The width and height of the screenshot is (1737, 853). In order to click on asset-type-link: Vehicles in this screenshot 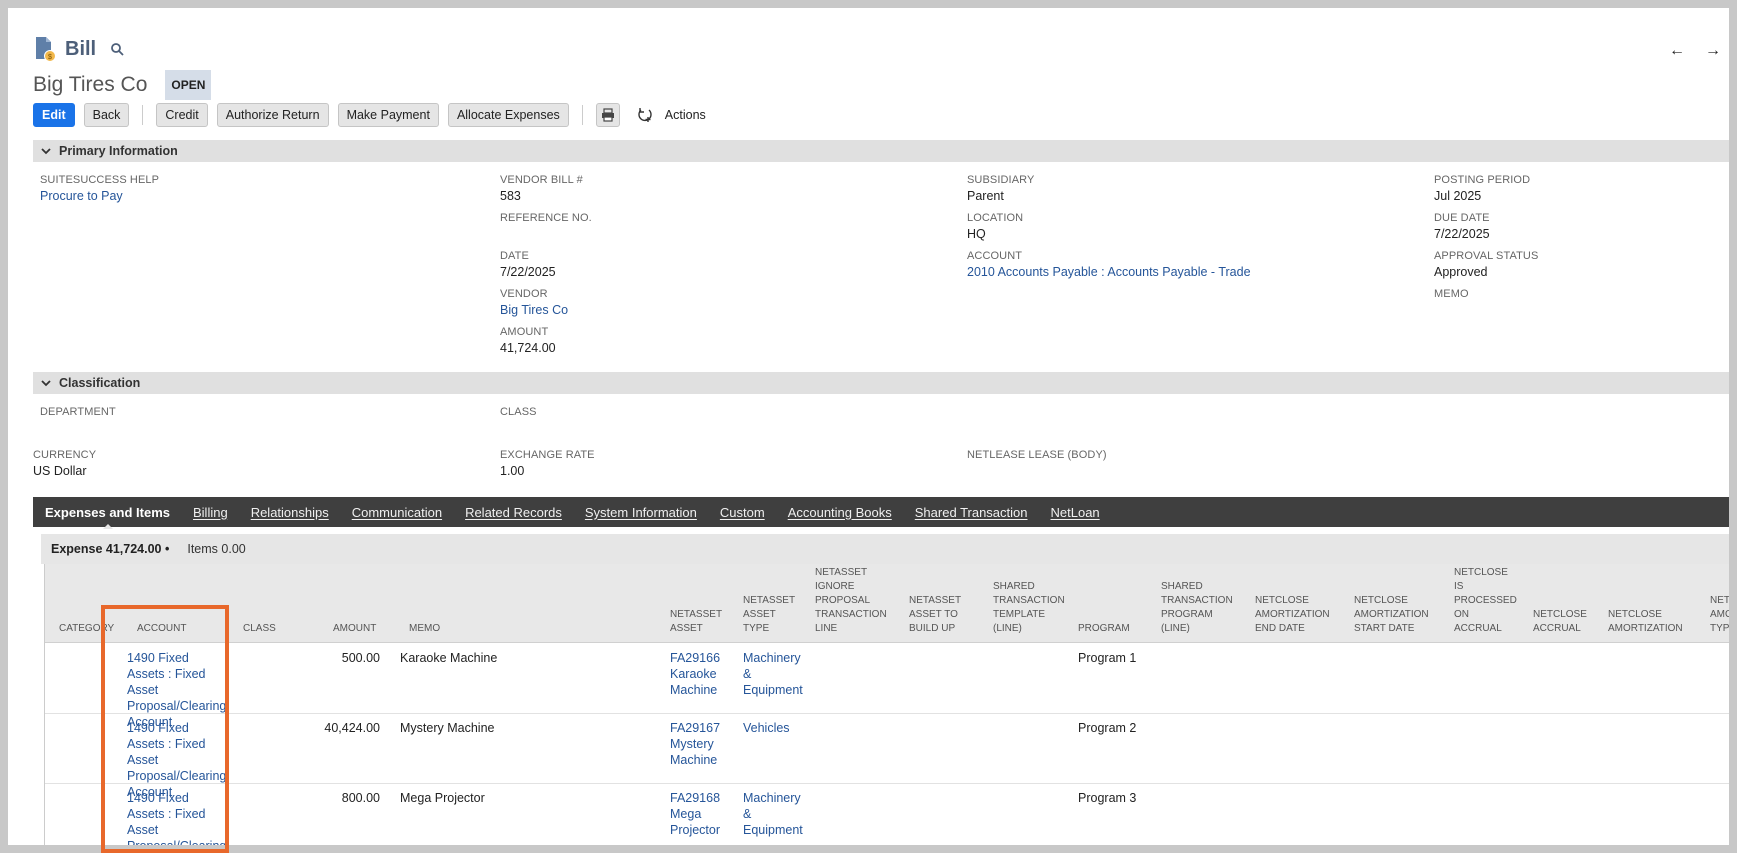, I will do `click(776, 728)`.